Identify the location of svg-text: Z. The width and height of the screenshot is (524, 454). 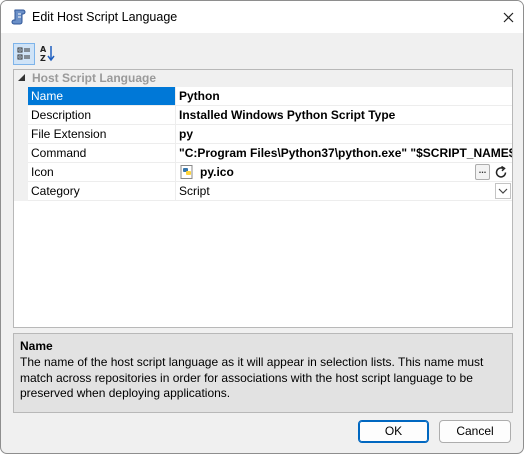
(43, 58).